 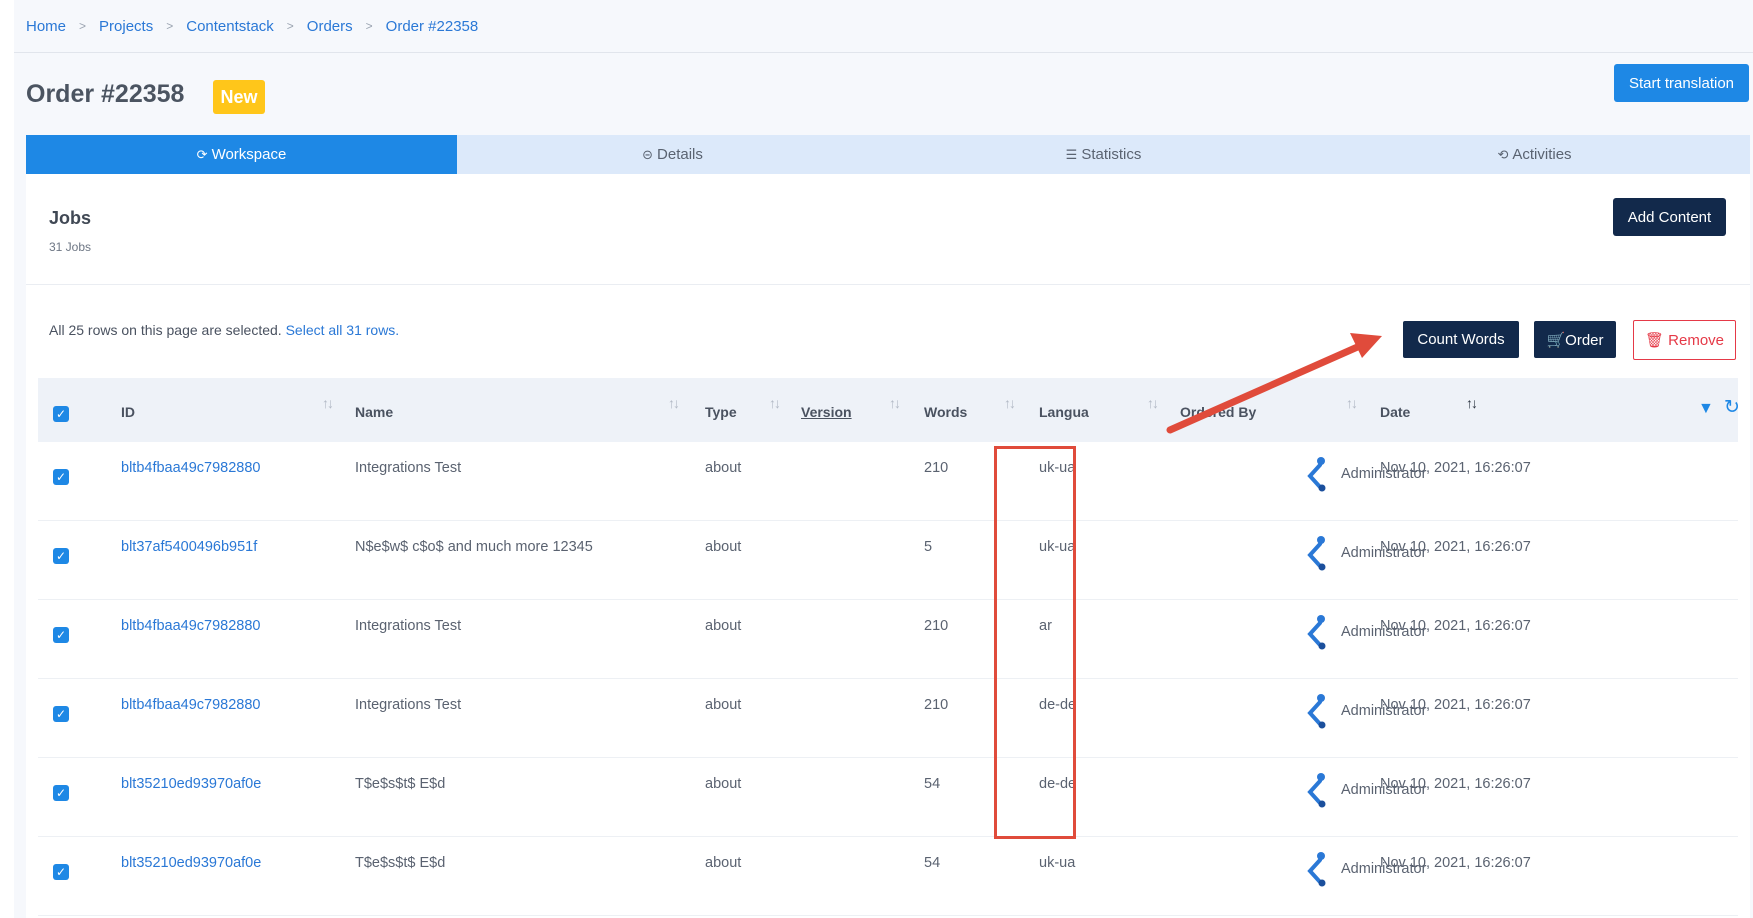 What do you see at coordinates (249, 154) in the screenshot?
I see `tab-label: Workspace` at bounding box center [249, 154].